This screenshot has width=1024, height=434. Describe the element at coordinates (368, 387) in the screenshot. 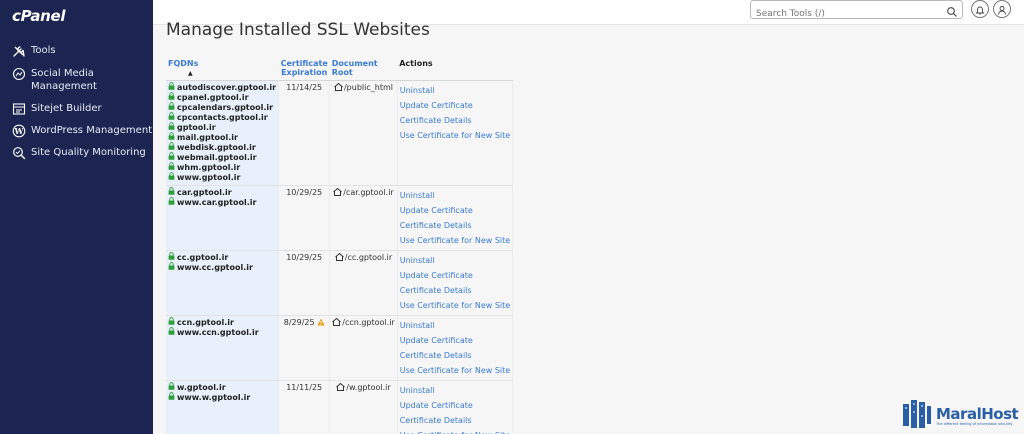

I see `document-root-path: /w.gptool.ir` at that location.